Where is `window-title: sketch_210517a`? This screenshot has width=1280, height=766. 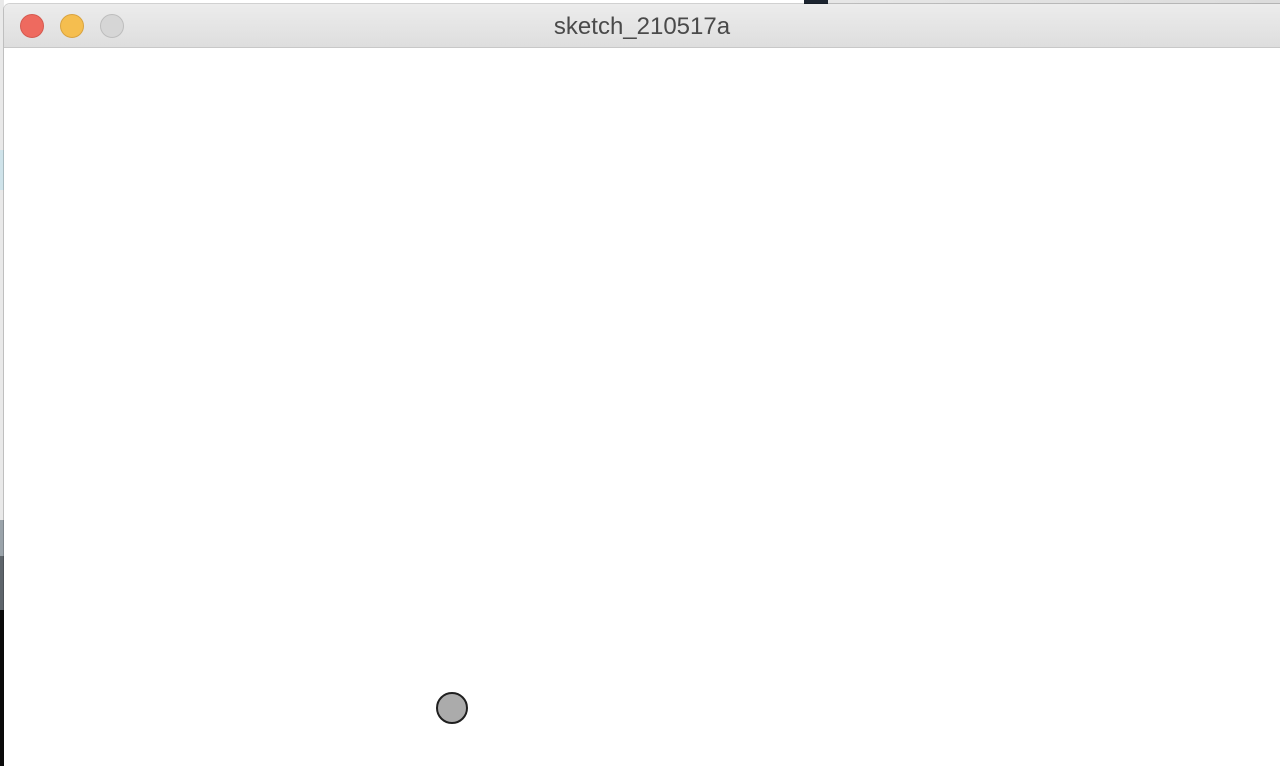
window-title: sketch_210517a is located at coordinates (642, 26).